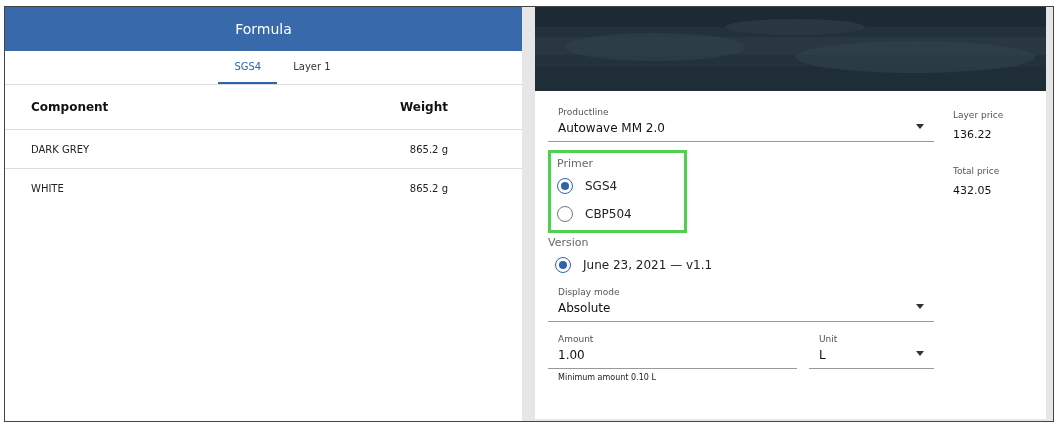  Describe the element at coordinates (741, 123) in the screenshot. I see `productline-select: Productline Autowave MM 2.0` at that location.